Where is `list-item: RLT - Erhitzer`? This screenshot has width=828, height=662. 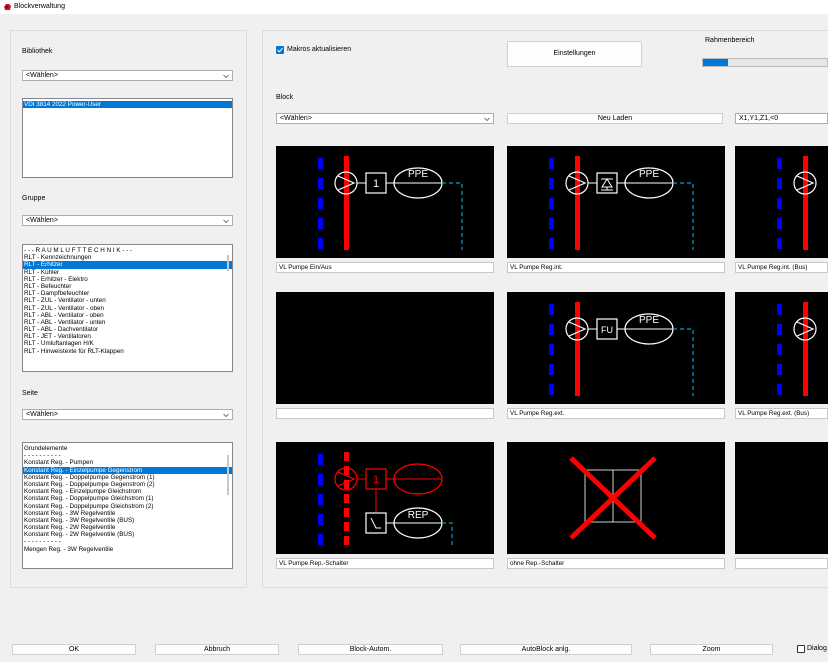
list-item: RLT - Erhitzer is located at coordinates (127, 265).